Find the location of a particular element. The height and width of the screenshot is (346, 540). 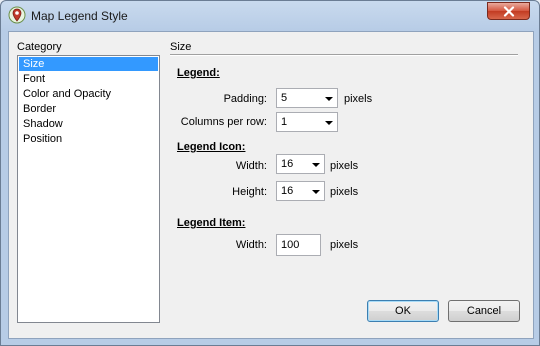

close-button is located at coordinates (508, 11).